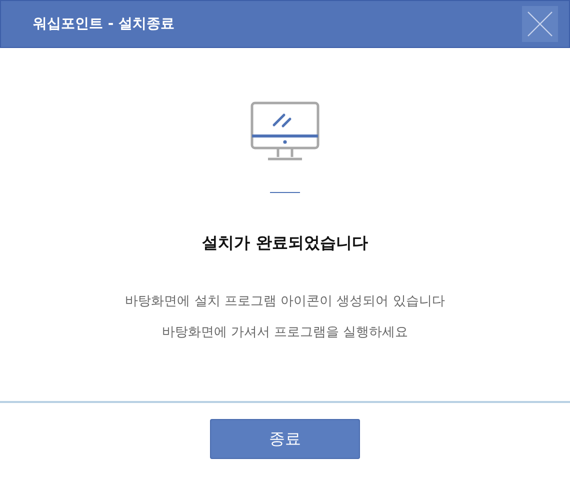 The image size is (570, 487). What do you see at coordinates (285, 332) in the screenshot?
I see `info-message: 바탕화면에 가셔서 프로그램을 실행하세요` at bounding box center [285, 332].